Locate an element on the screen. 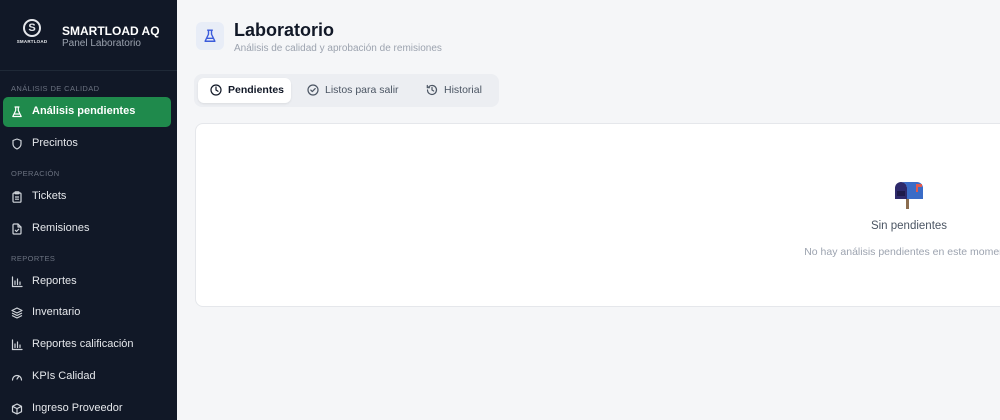 The height and width of the screenshot is (420, 1000). box-icon is located at coordinates (17, 409).